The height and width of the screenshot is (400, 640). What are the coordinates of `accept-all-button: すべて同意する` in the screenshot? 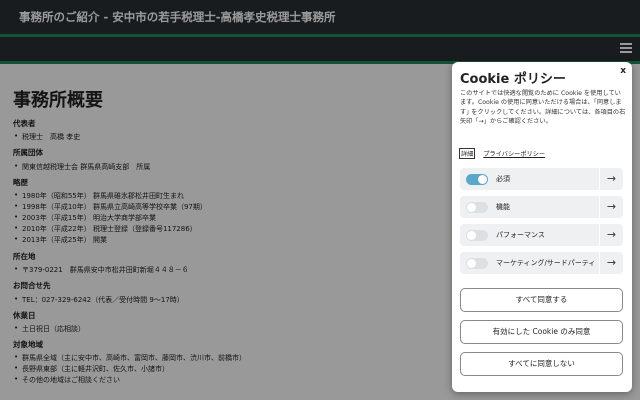 It's located at (541, 300).